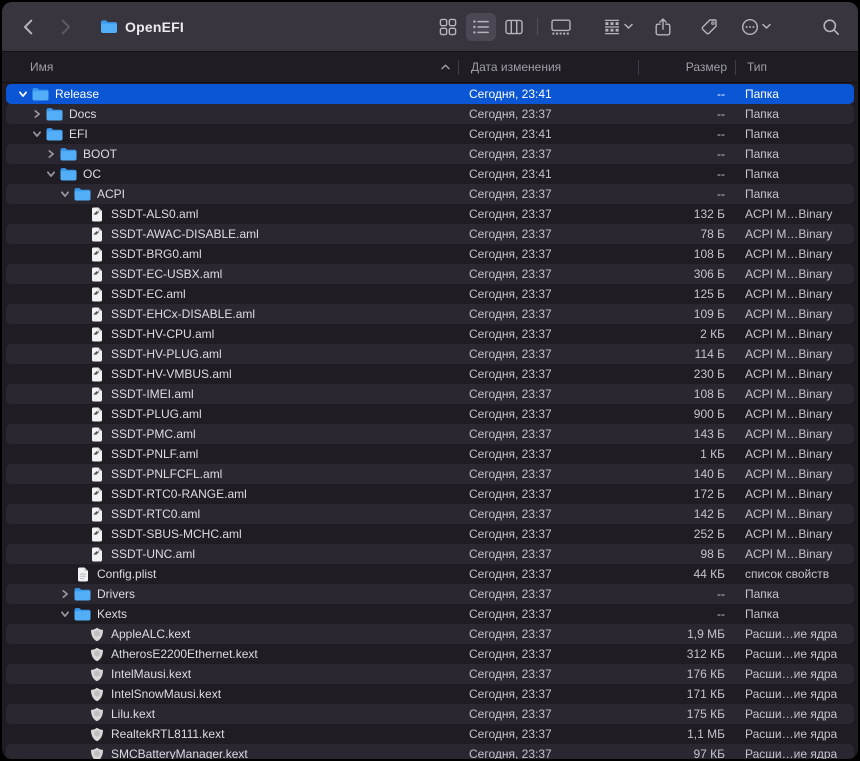 This screenshot has width=860, height=761. Describe the element at coordinates (663, 27) in the screenshot. I see `share-button` at that location.